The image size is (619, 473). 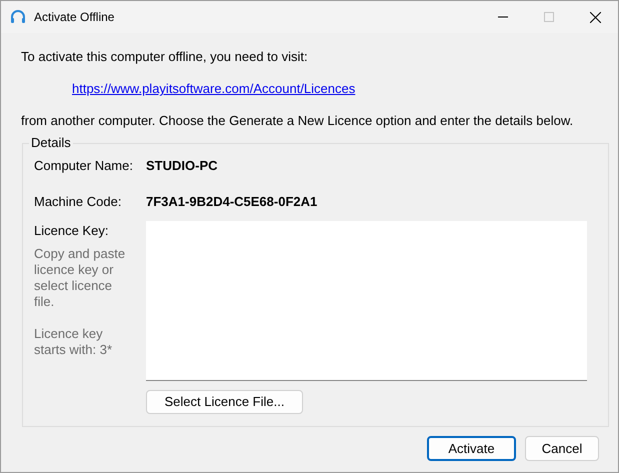 What do you see at coordinates (471, 448) in the screenshot?
I see `dialog-button: Activate` at bounding box center [471, 448].